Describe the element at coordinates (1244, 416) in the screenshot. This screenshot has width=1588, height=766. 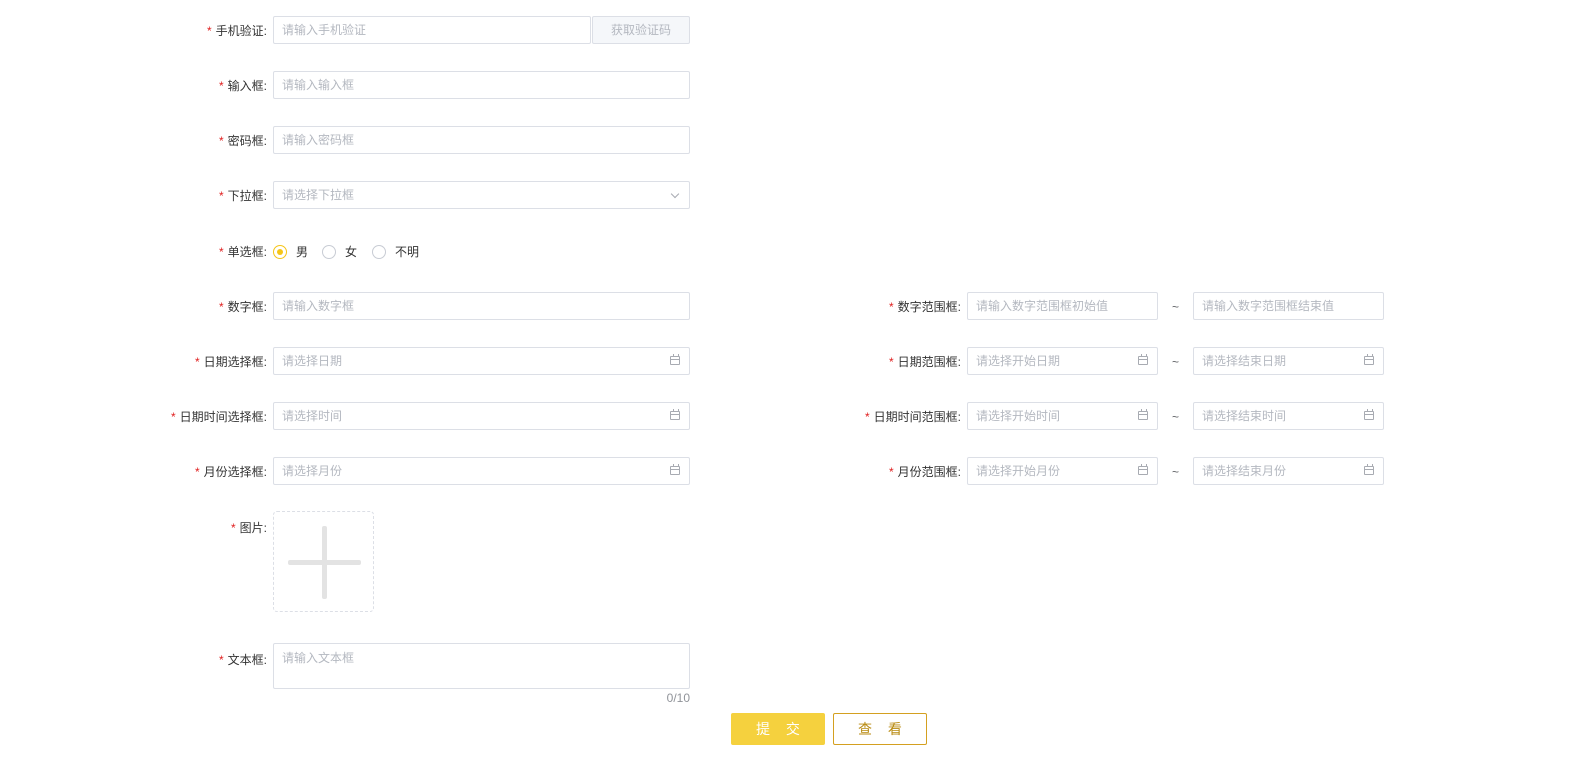
I see `datetime-range-end-placeholder: 请选择结束时间` at that location.